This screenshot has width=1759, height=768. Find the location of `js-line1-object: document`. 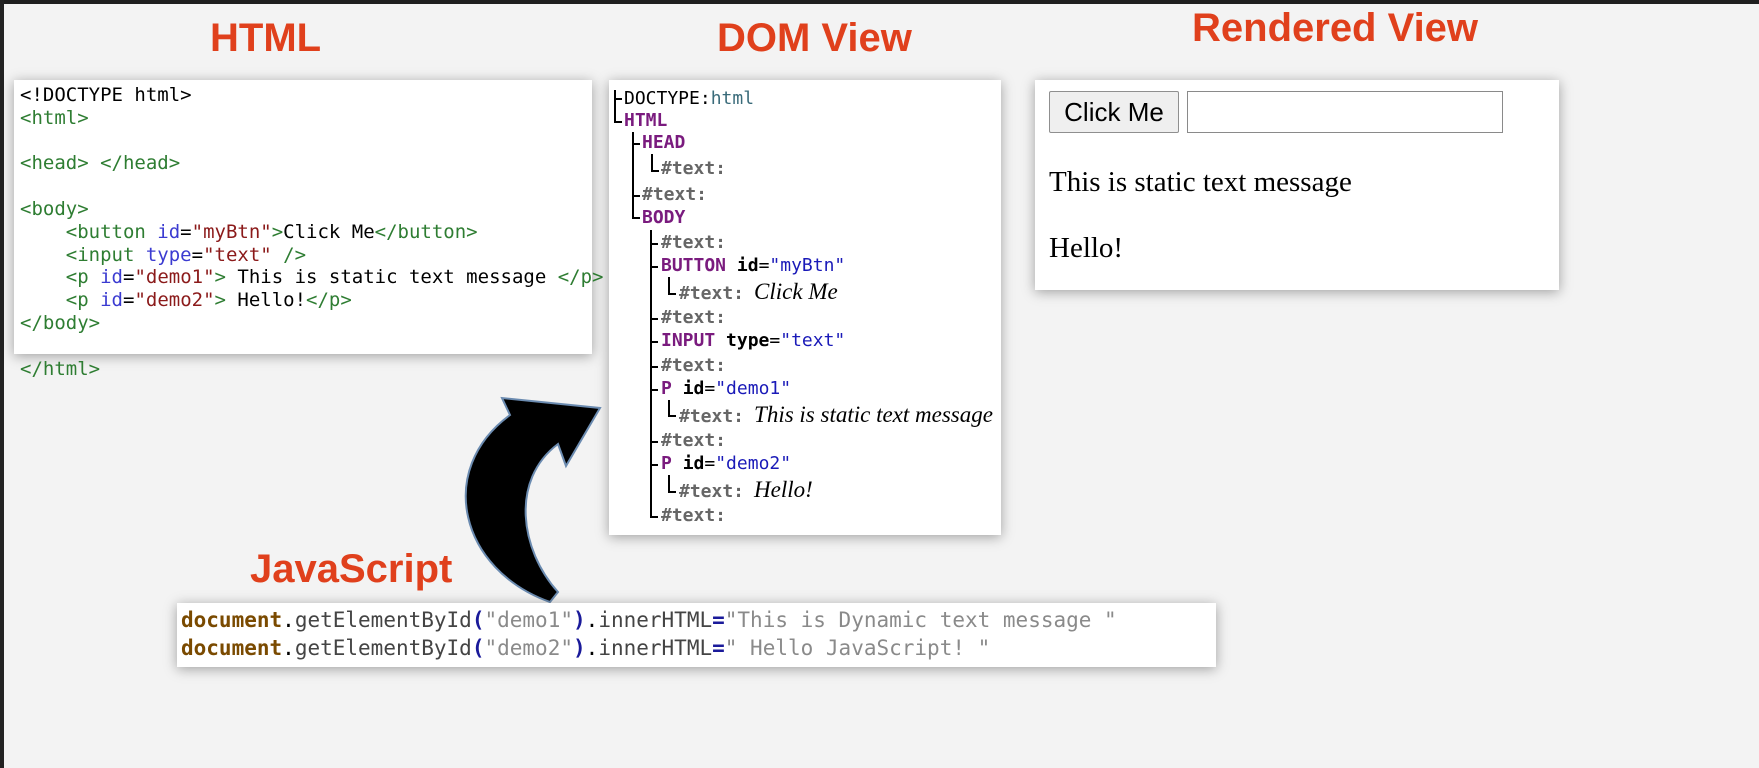

js-line1-object: document is located at coordinates (232, 620).